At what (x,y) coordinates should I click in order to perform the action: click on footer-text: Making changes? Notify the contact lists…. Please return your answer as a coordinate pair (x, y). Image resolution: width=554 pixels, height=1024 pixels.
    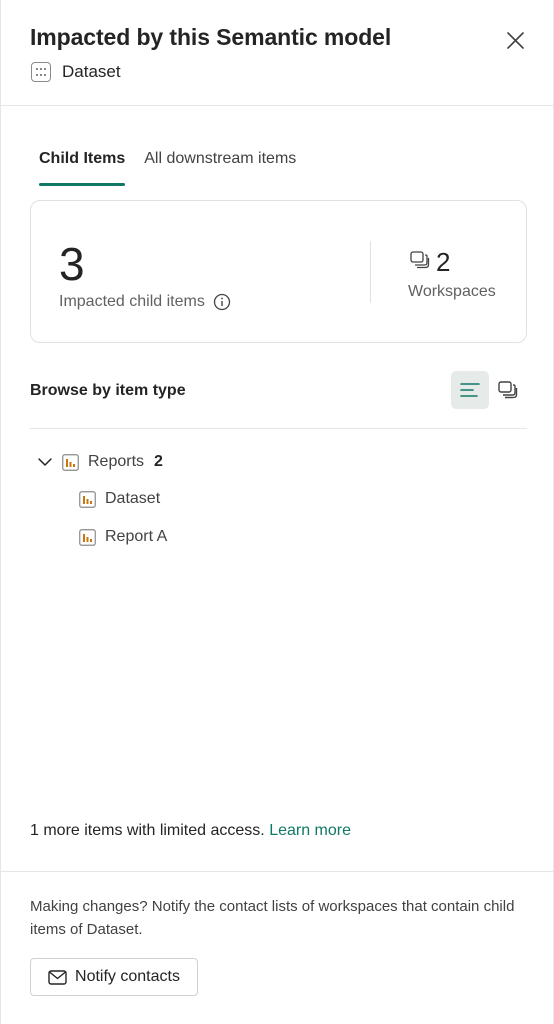
    Looking at the image, I should click on (272, 918).